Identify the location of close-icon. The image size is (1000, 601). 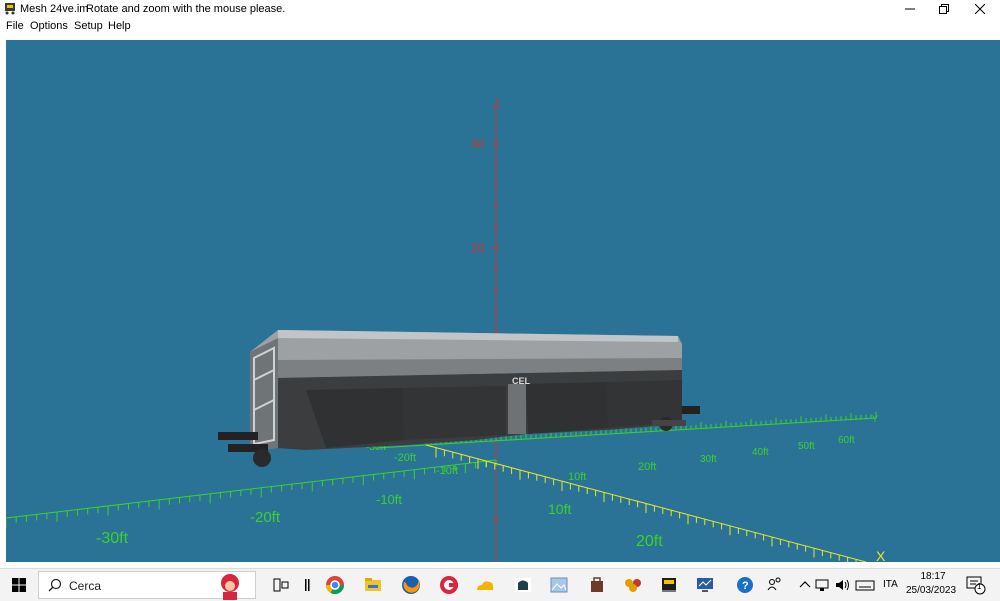
(980, 9).